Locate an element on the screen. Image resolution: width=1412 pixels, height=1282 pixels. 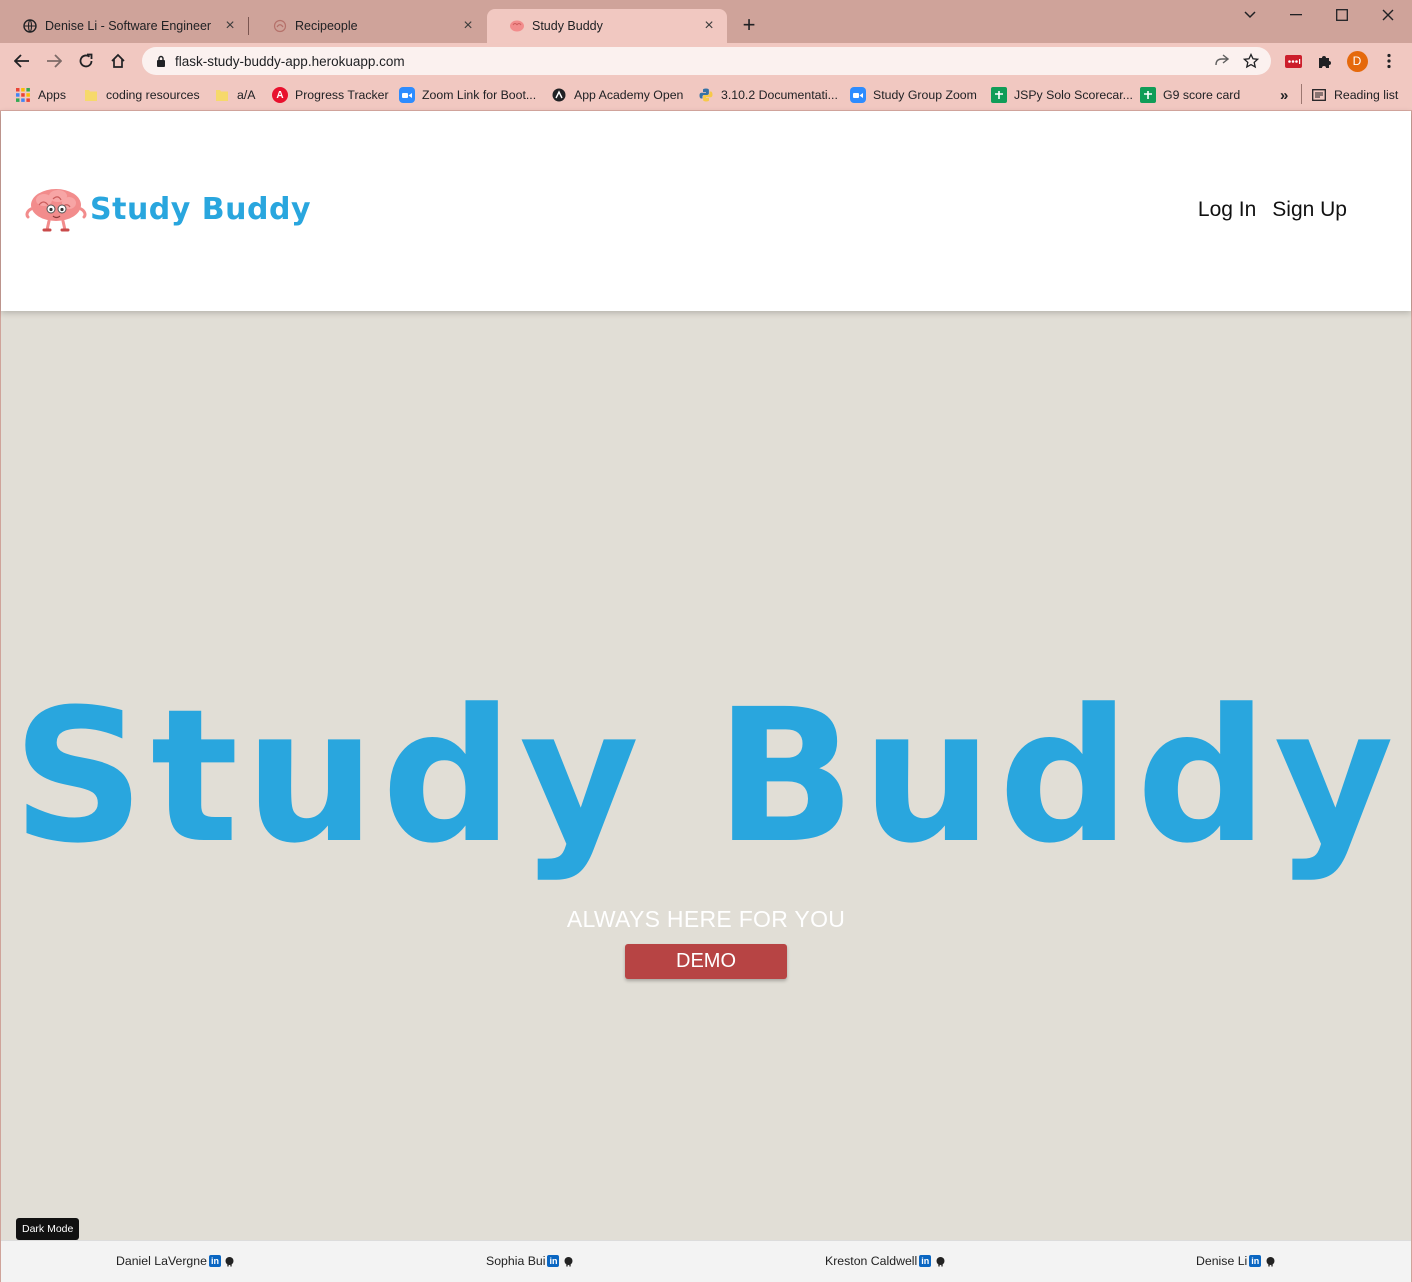
url-text: flask-study-buddy-app.herokuapp.com is located at coordinates (693, 61).